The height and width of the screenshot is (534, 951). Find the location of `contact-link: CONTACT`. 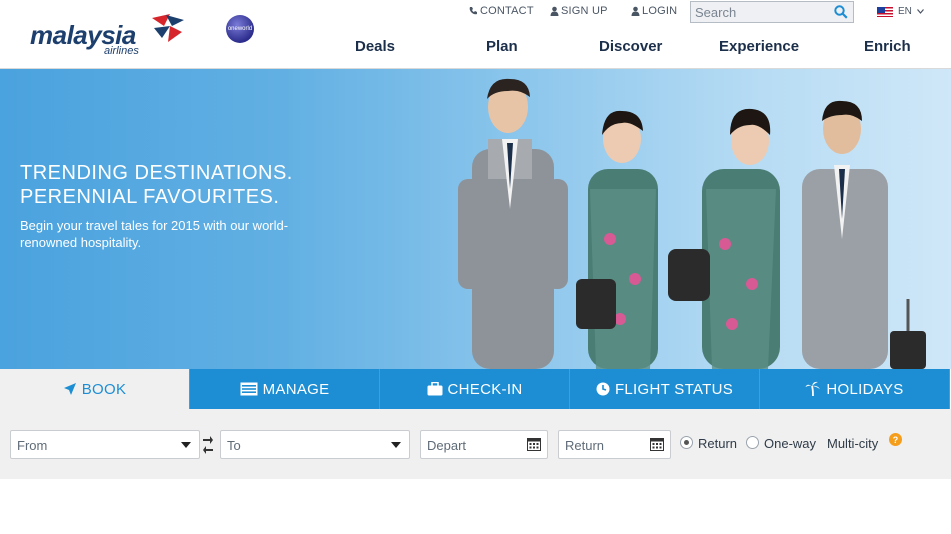

contact-link: CONTACT is located at coordinates (501, 11).